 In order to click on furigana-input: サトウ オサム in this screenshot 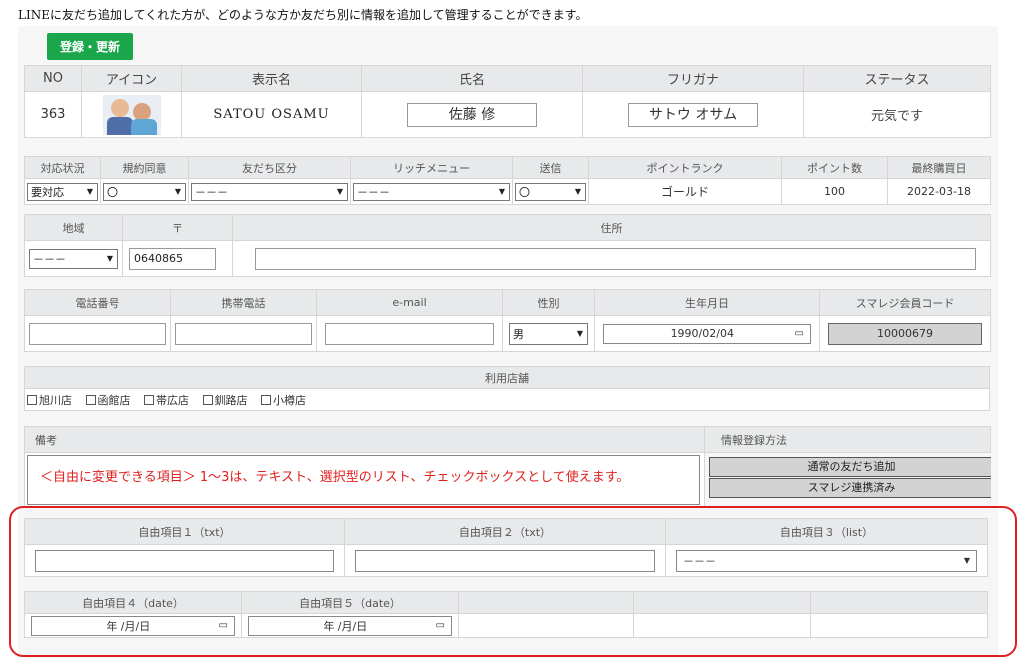, I will do `click(693, 114)`.